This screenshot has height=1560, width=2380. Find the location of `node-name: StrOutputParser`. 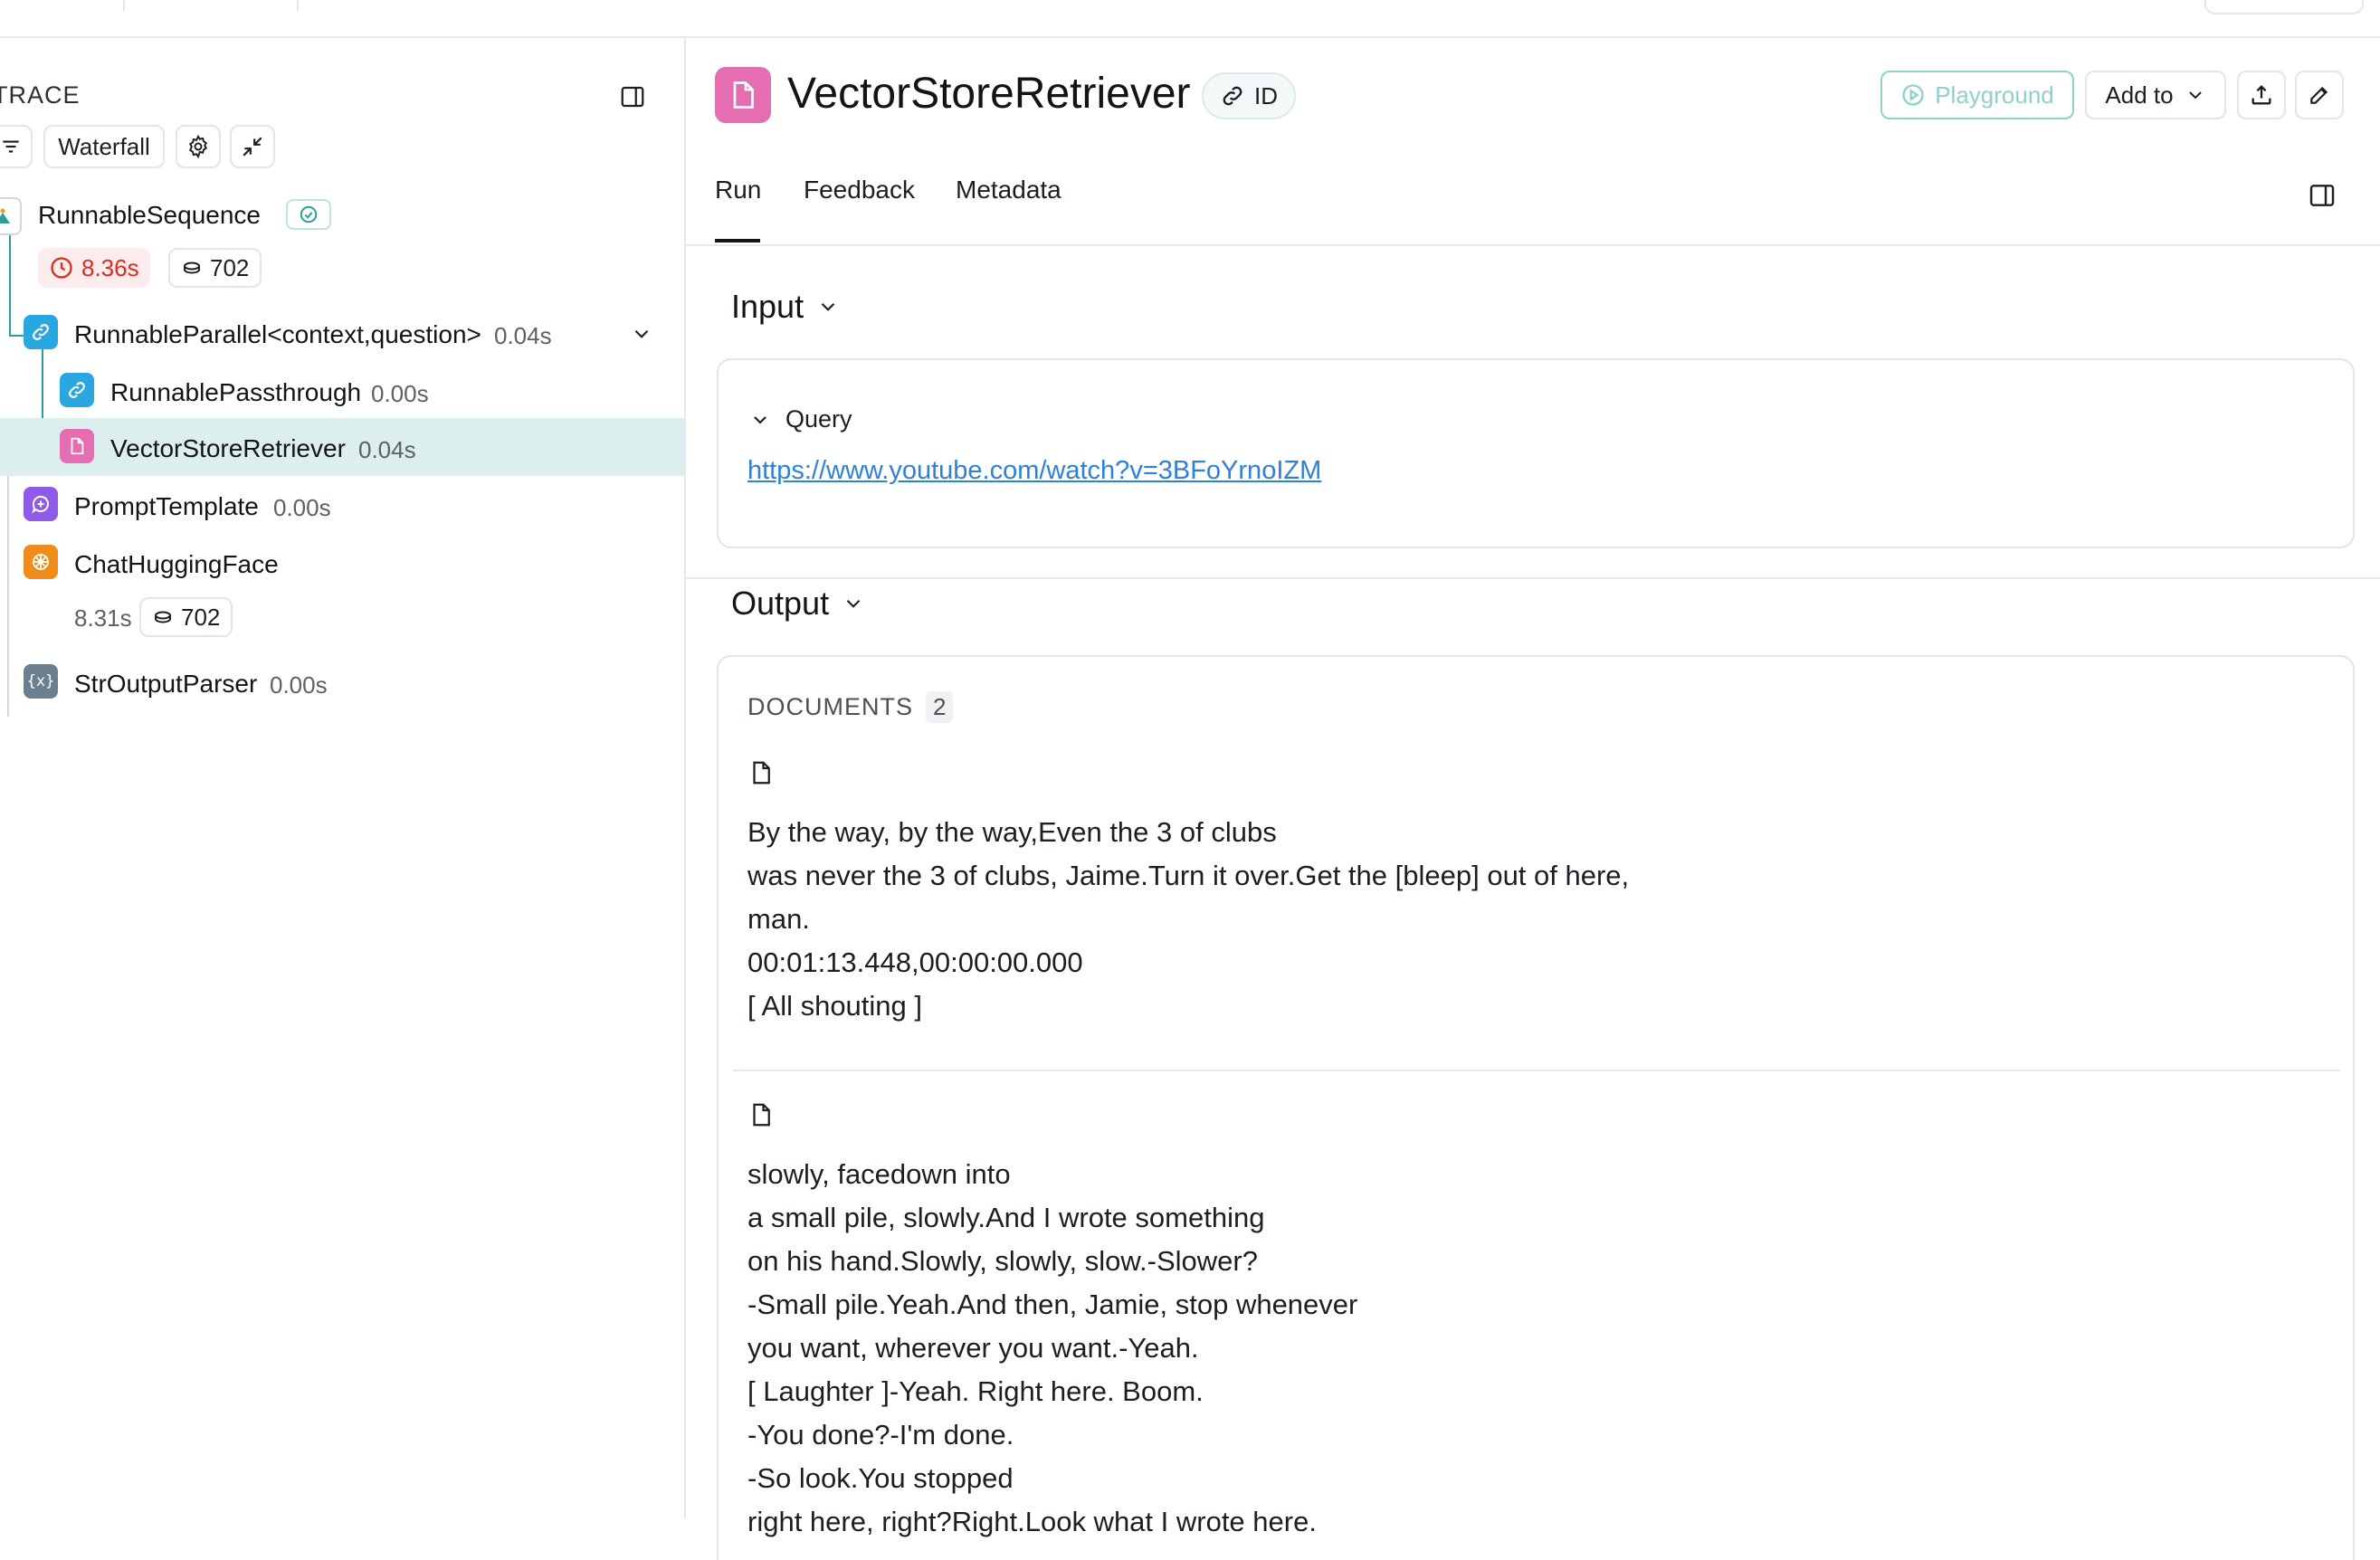

node-name: StrOutputParser is located at coordinates (166, 684).